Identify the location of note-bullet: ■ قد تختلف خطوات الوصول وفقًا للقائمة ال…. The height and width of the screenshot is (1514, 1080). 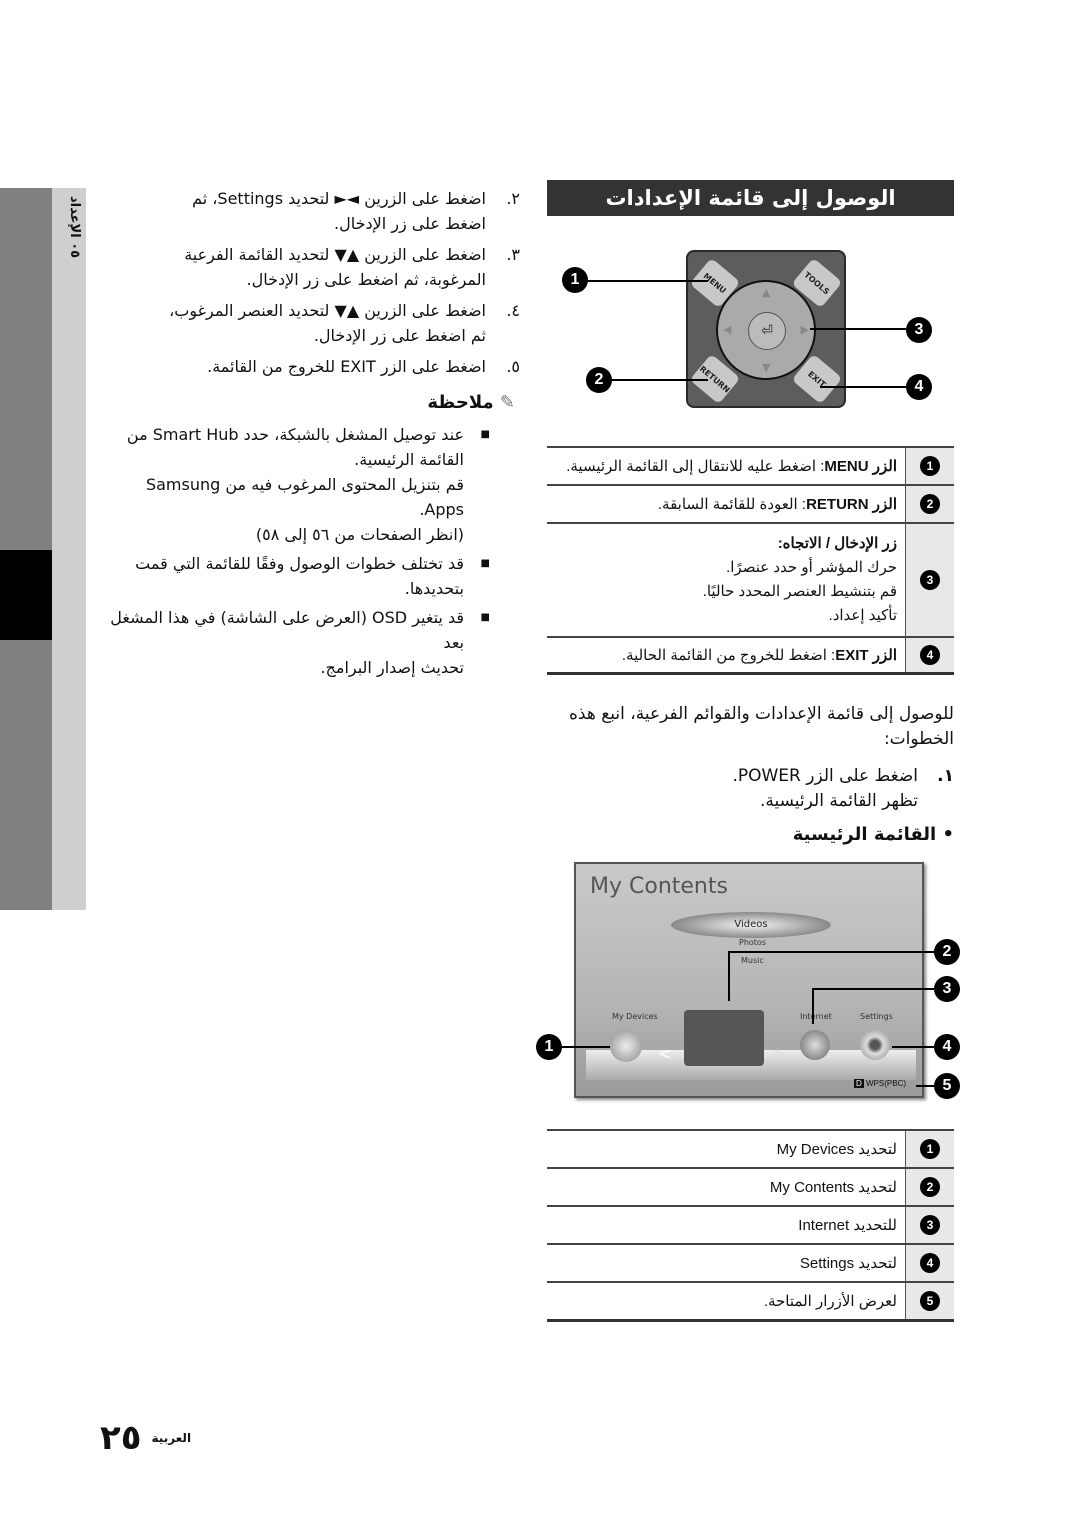
(300, 576).